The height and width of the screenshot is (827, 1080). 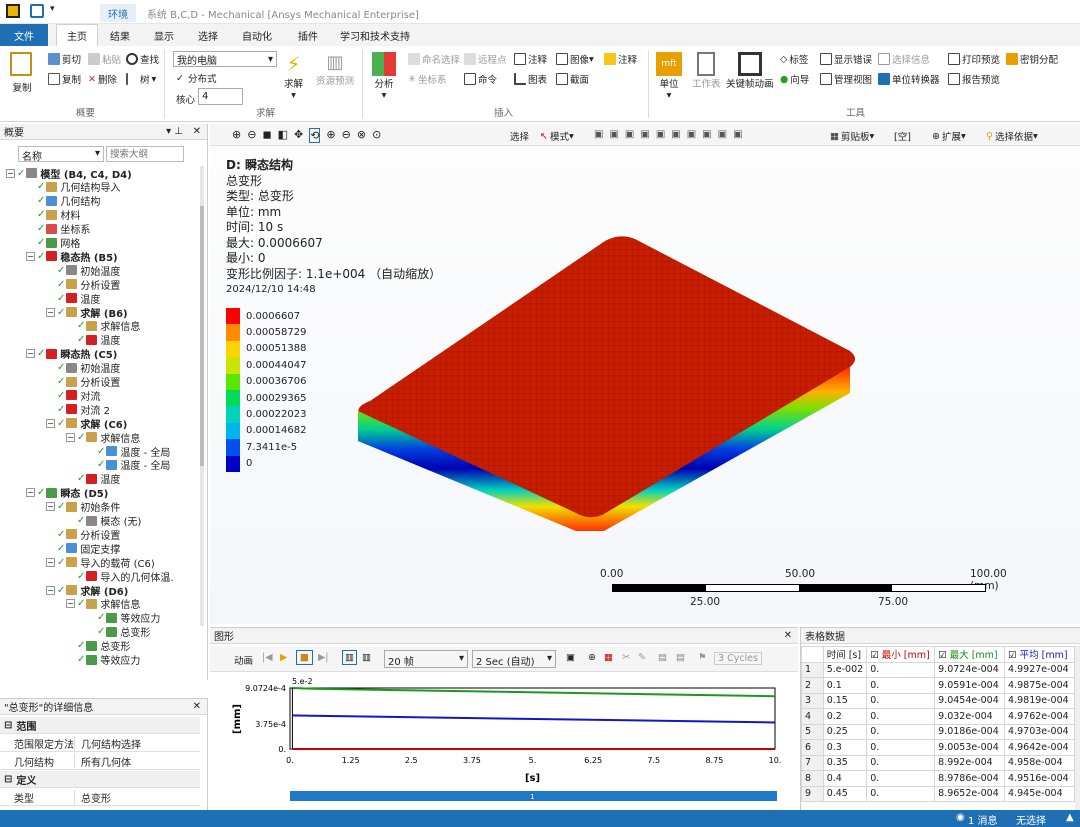 I want to click on stop-icon: ■, so click(x=304, y=657).